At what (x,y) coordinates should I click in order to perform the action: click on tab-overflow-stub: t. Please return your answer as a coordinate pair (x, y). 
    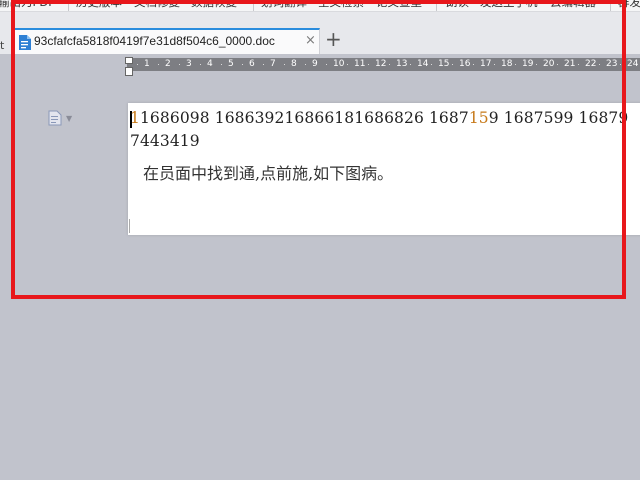
    Looking at the image, I should click on (5, 46).